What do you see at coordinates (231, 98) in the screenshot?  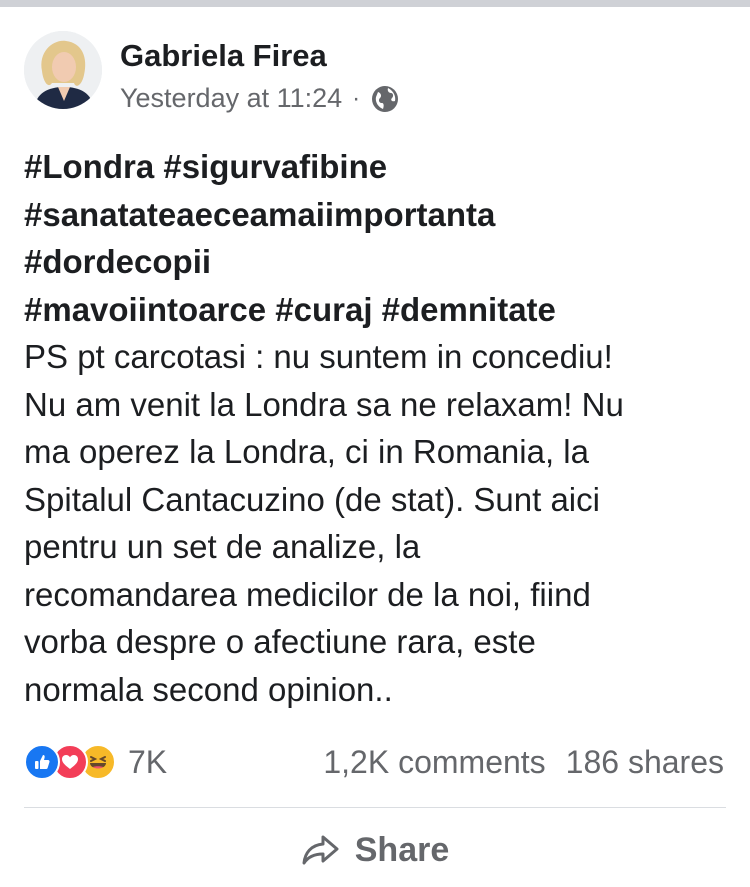 I see `timestamp: Yesterday at 11:24` at bounding box center [231, 98].